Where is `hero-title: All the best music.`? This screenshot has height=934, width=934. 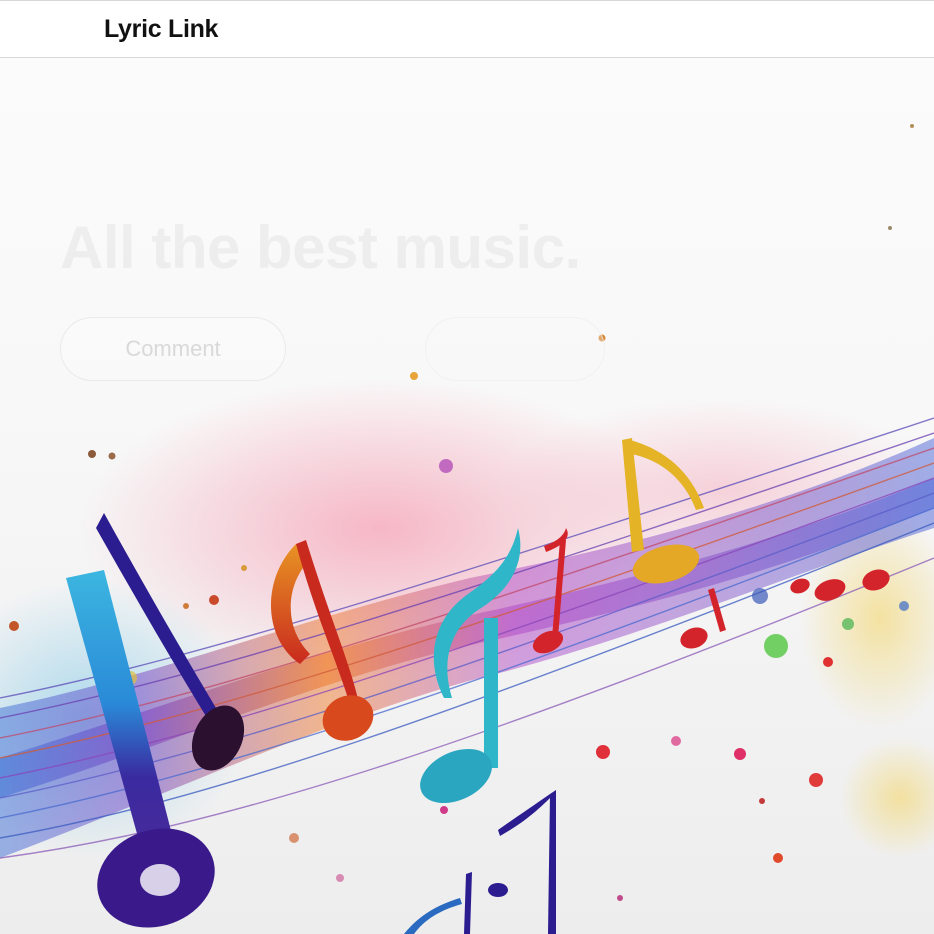 hero-title: All the best music. is located at coordinates (320, 247).